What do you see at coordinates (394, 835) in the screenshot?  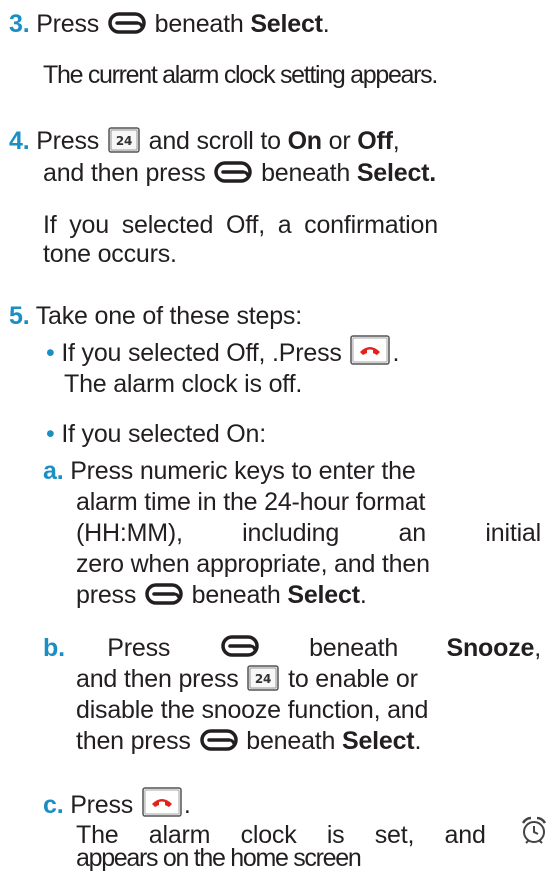 I see `word: set,` at bounding box center [394, 835].